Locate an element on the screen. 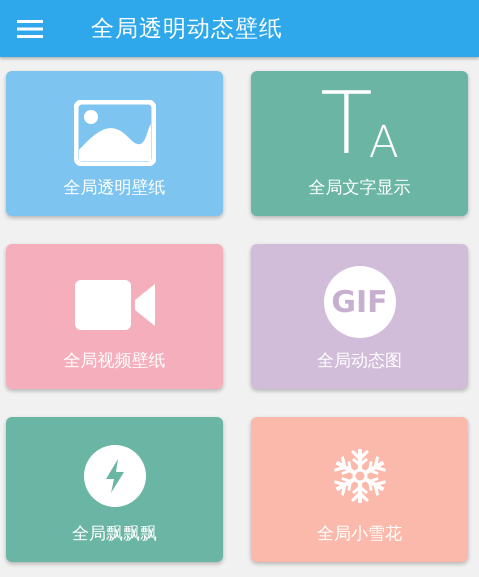 This screenshot has height=577, width=479. feature-card: GIF 全局动态图 is located at coordinates (359, 316).